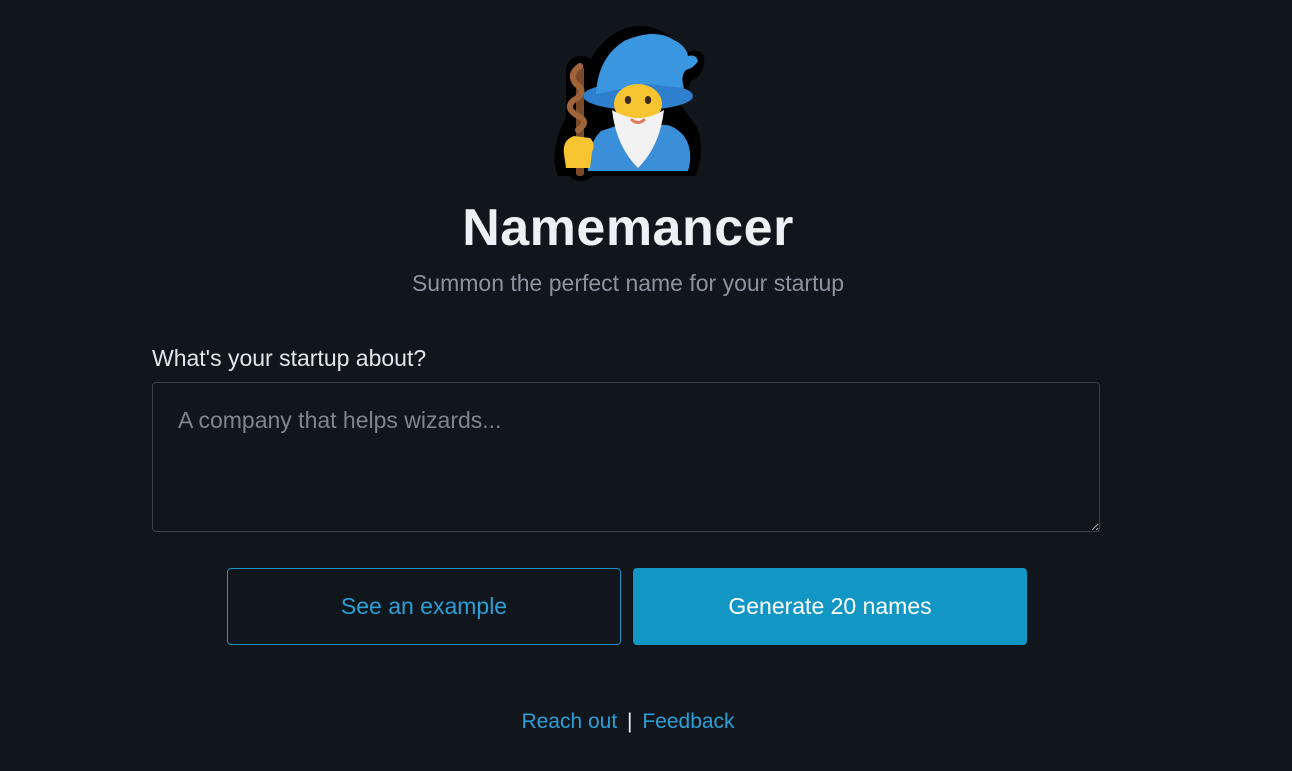 Image resolution: width=1292 pixels, height=771 pixels. I want to click on startup-description-label: What's your startup about?, so click(289, 358).